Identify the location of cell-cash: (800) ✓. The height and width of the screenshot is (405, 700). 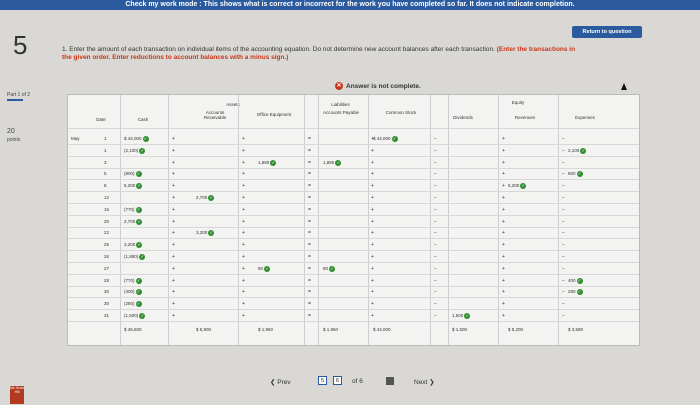
(133, 174).